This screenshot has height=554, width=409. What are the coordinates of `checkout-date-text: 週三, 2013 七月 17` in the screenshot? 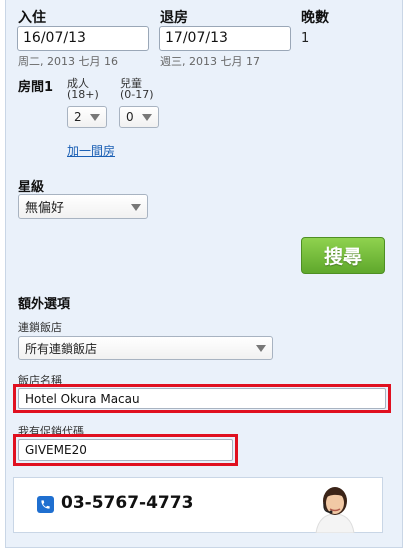 It's located at (210, 61).